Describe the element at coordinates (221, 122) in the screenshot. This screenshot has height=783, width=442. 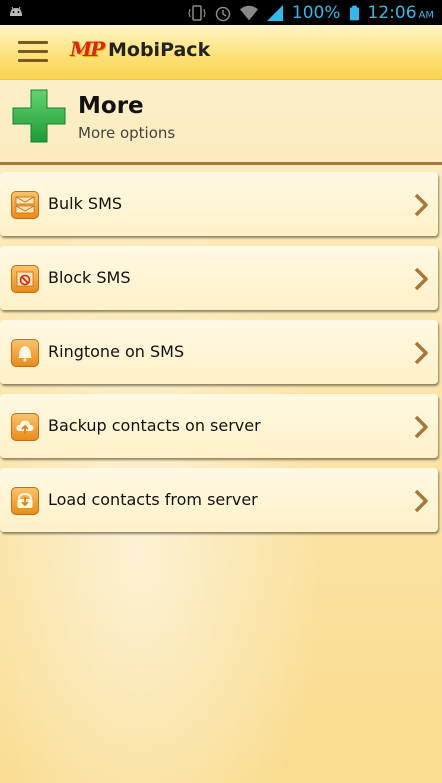
I see `page-header: More More options` at that location.